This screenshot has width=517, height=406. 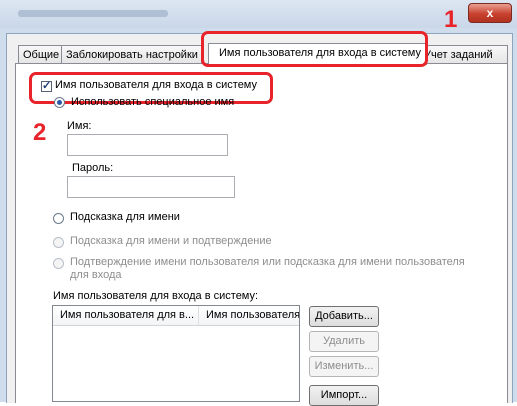 I want to click on close-button: x, so click(x=490, y=13).